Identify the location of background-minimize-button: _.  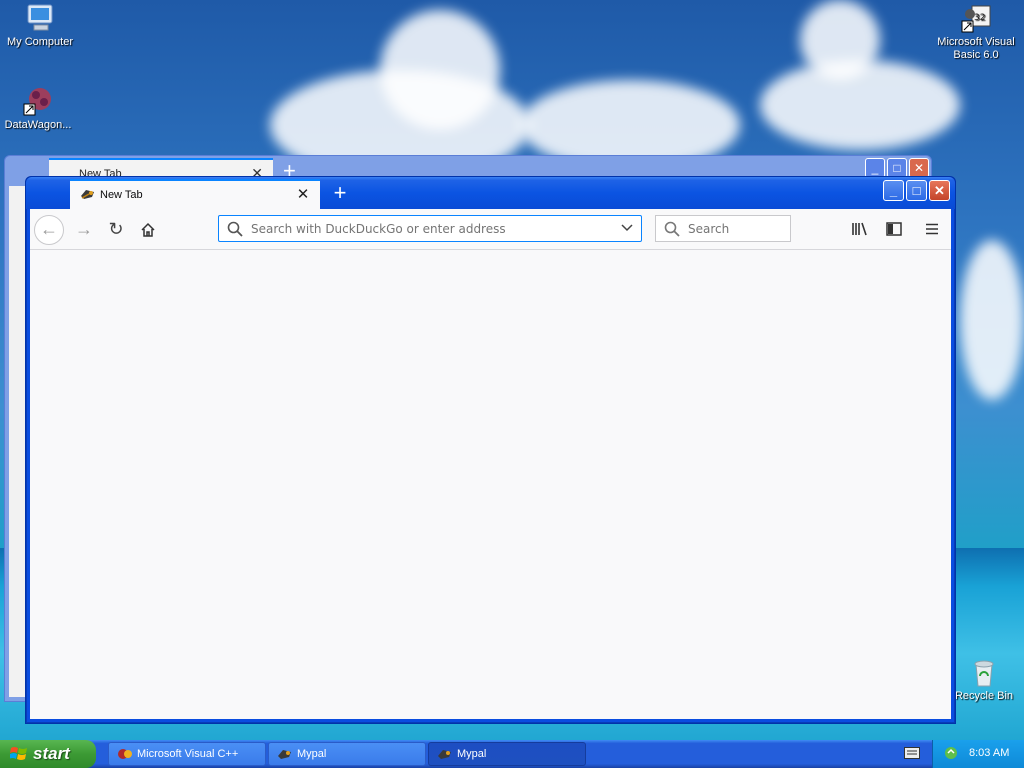
(875, 168).